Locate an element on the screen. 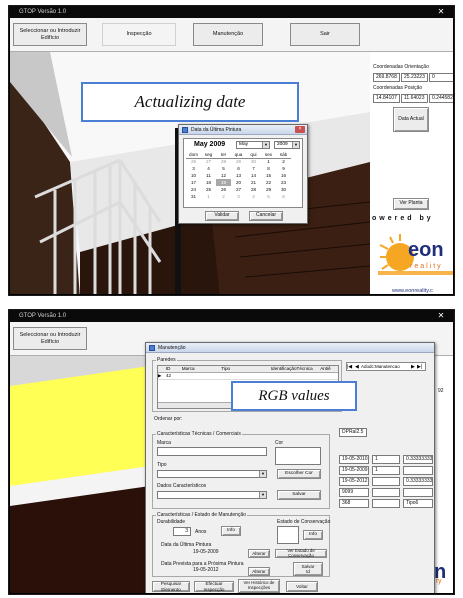  cancel-button: Cancelar is located at coordinates (266, 216).